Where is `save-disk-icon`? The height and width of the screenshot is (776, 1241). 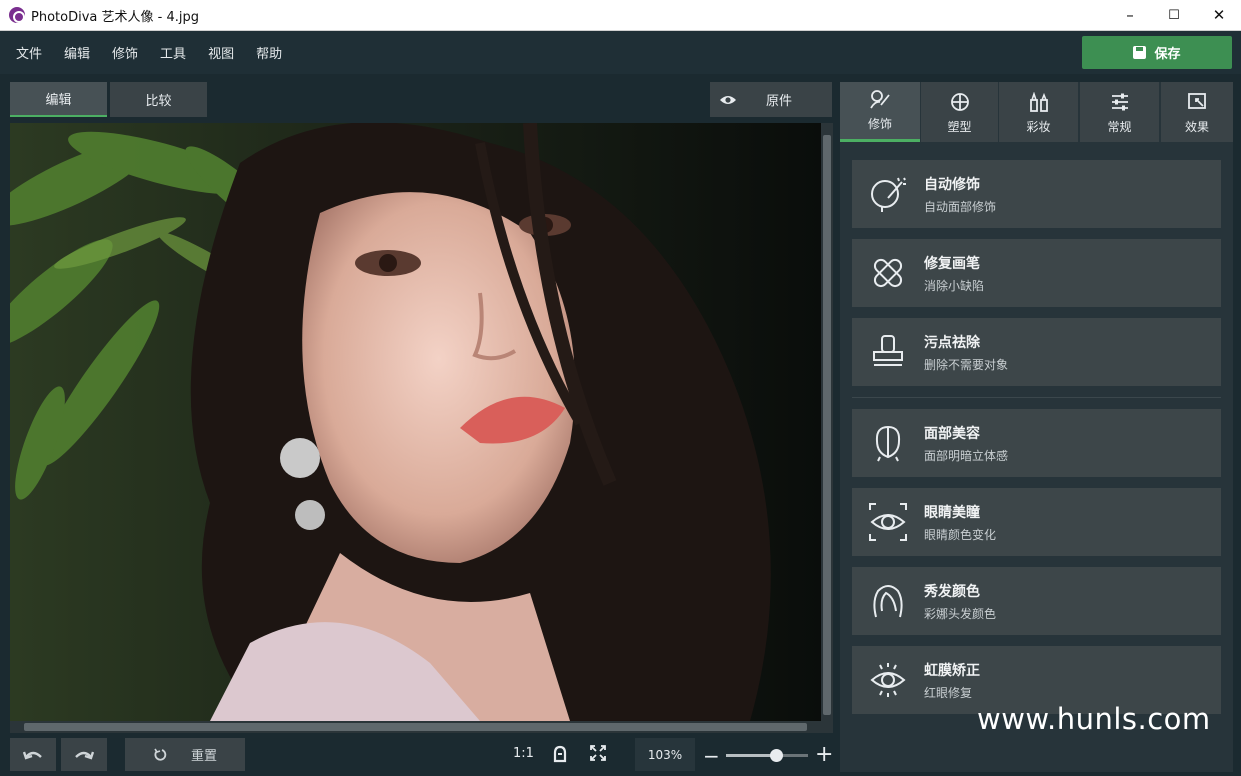 save-disk-icon is located at coordinates (1140, 52).